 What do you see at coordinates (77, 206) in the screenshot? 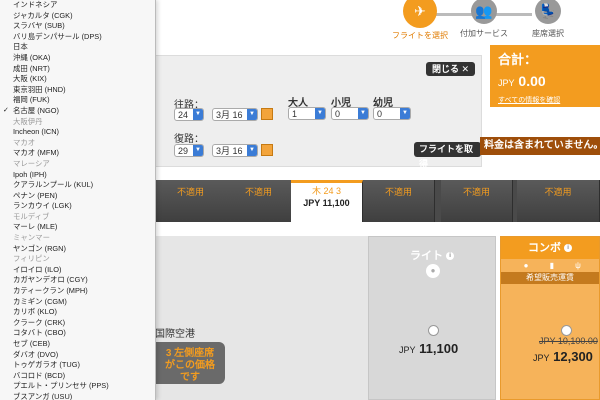
I see `dropdown-option: ランカウイ (LGK)` at bounding box center [77, 206].